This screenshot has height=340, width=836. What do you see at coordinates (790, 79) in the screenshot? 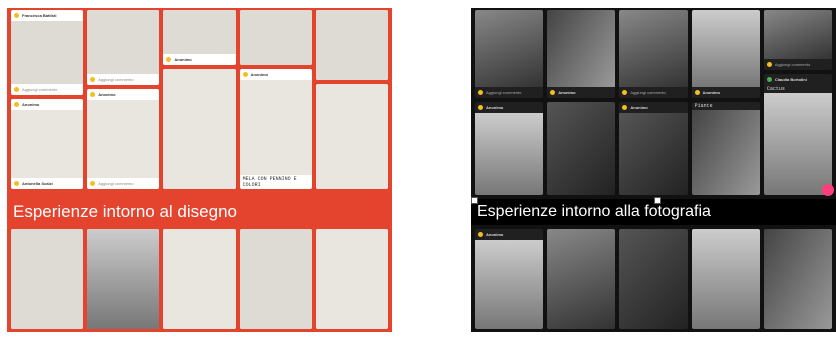
I see `post-author: Claudia Bortolini` at bounding box center [790, 79].